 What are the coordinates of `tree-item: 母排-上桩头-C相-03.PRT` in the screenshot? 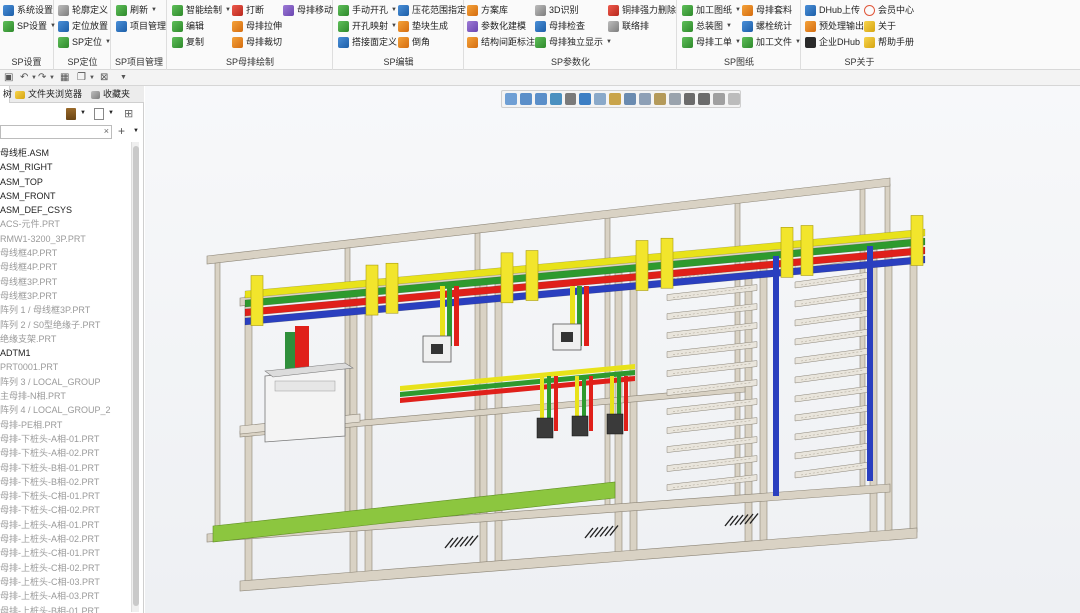 It's located at (65, 582).